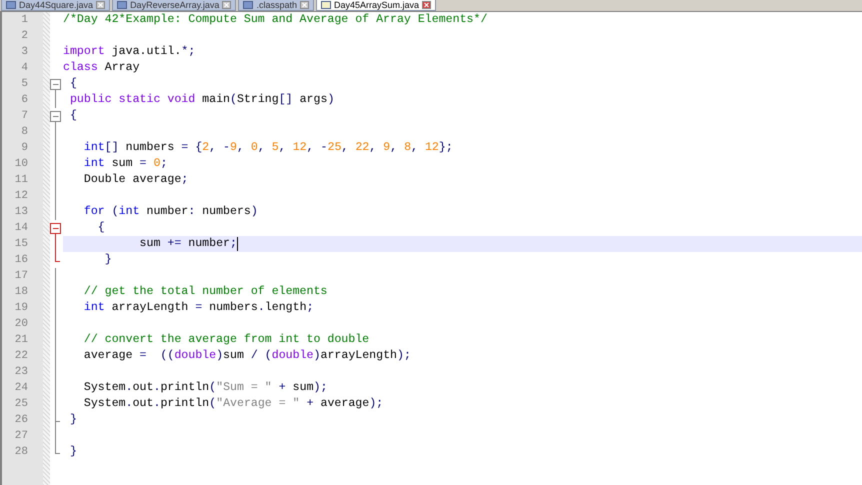 This screenshot has width=862, height=485. Describe the element at coordinates (21, 404) in the screenshot. I see `line-number: 25` at that location.